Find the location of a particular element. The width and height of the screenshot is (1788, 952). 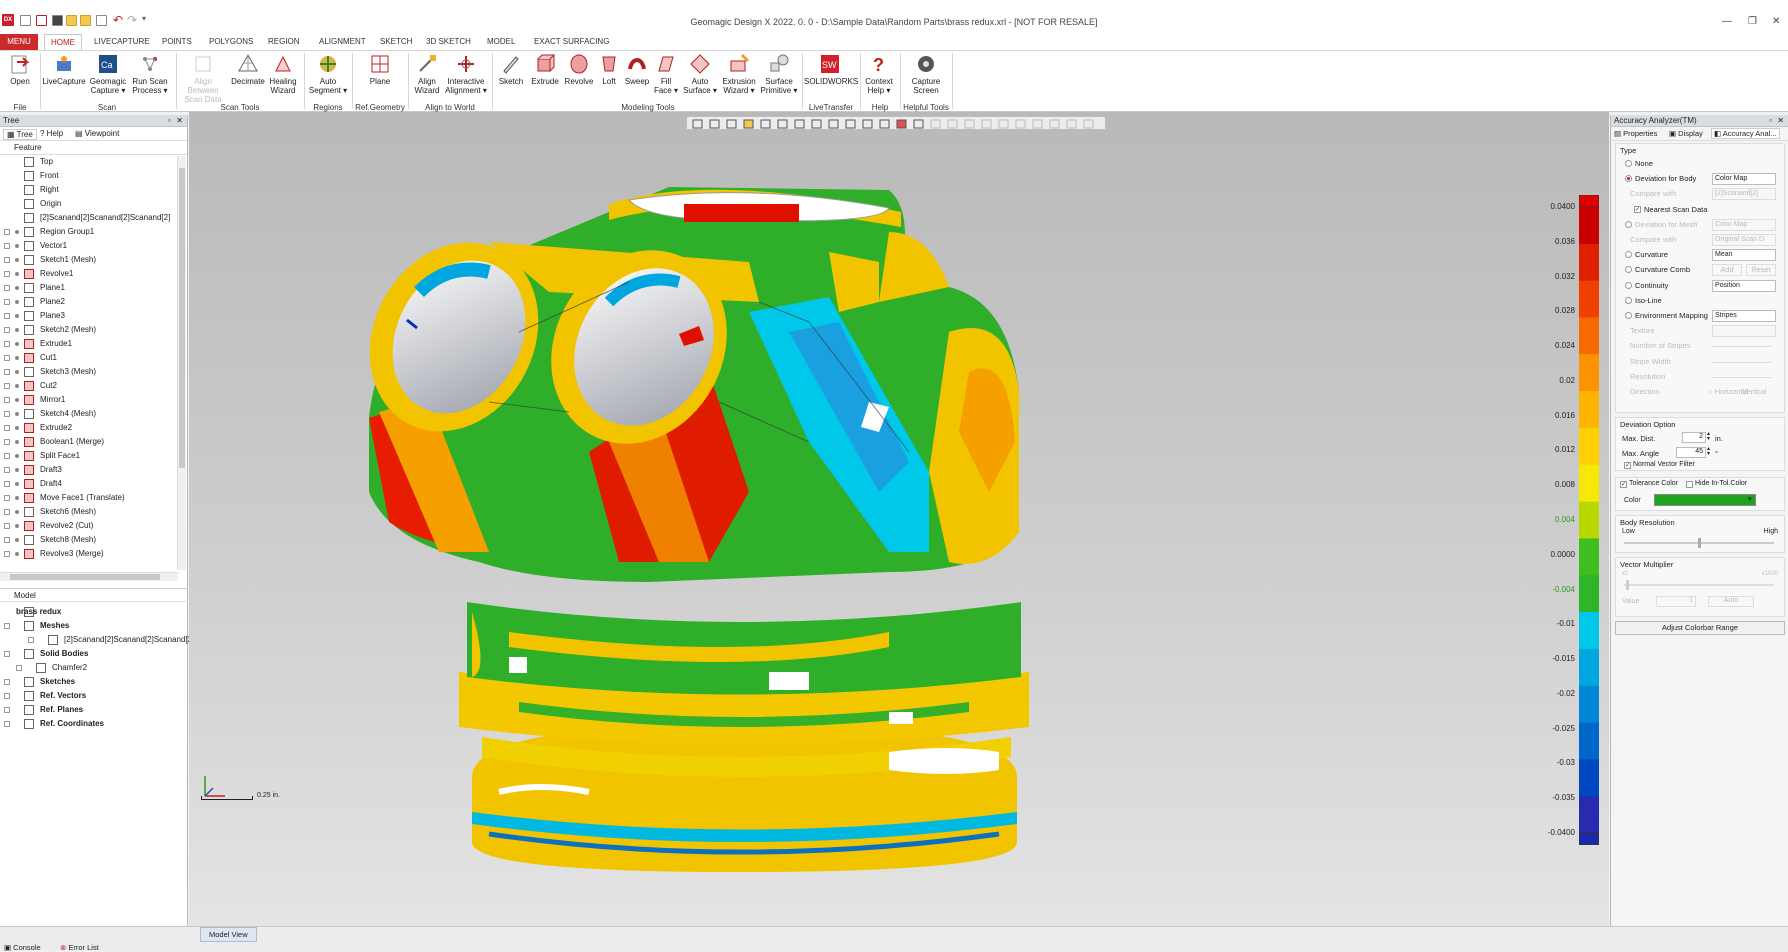

tab-alignment: ALIGNMENT is located at coordinates (342, 42).